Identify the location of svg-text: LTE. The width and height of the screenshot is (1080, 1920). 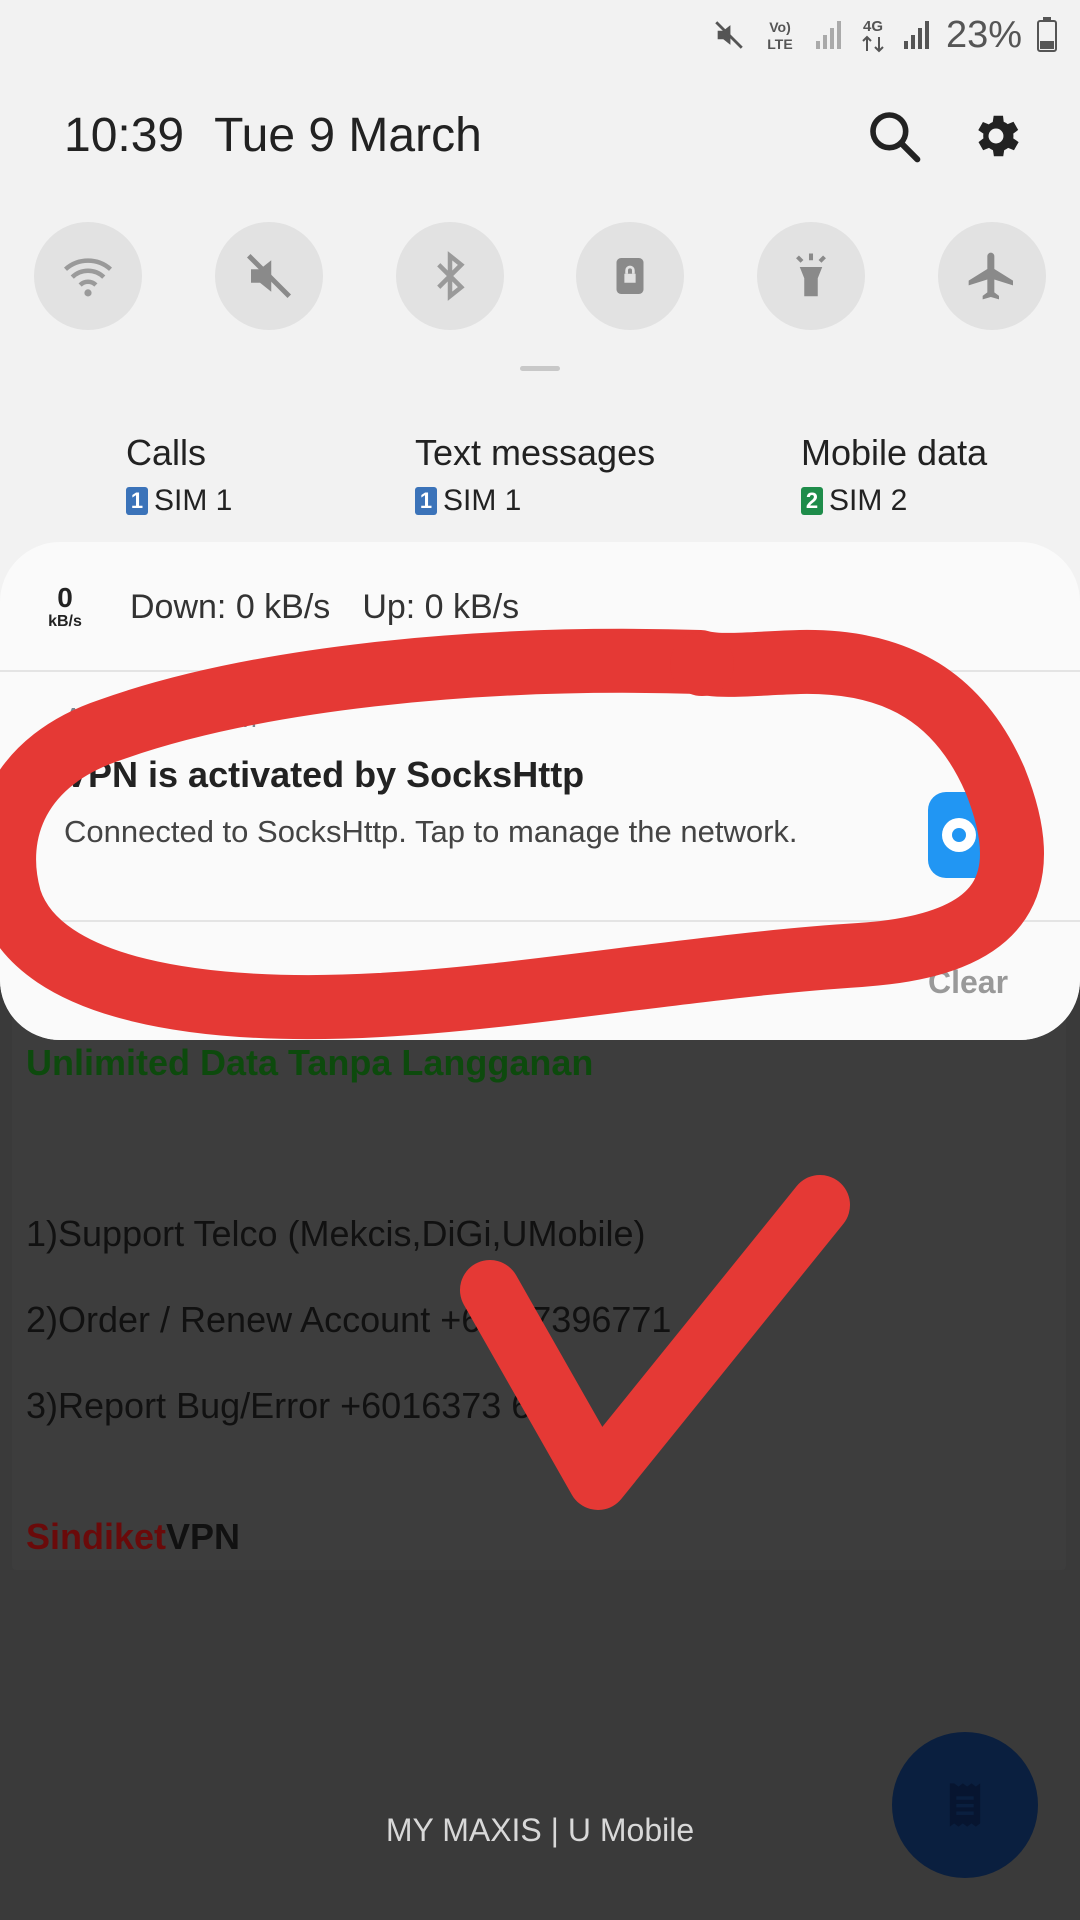
(779, 44).